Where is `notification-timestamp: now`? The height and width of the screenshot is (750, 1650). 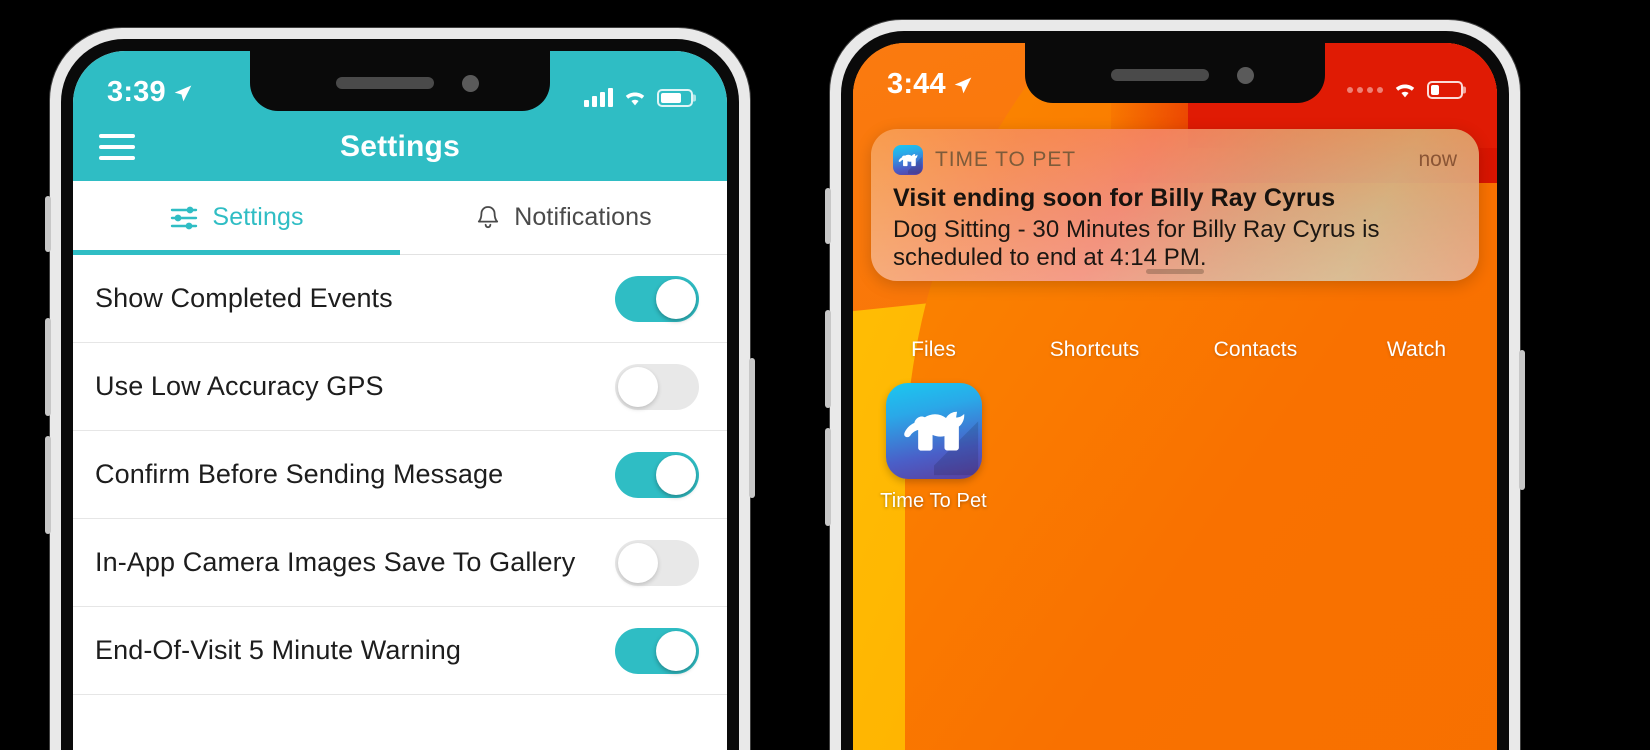
notification-timestamp: now is located at coordinates (1437, 159).